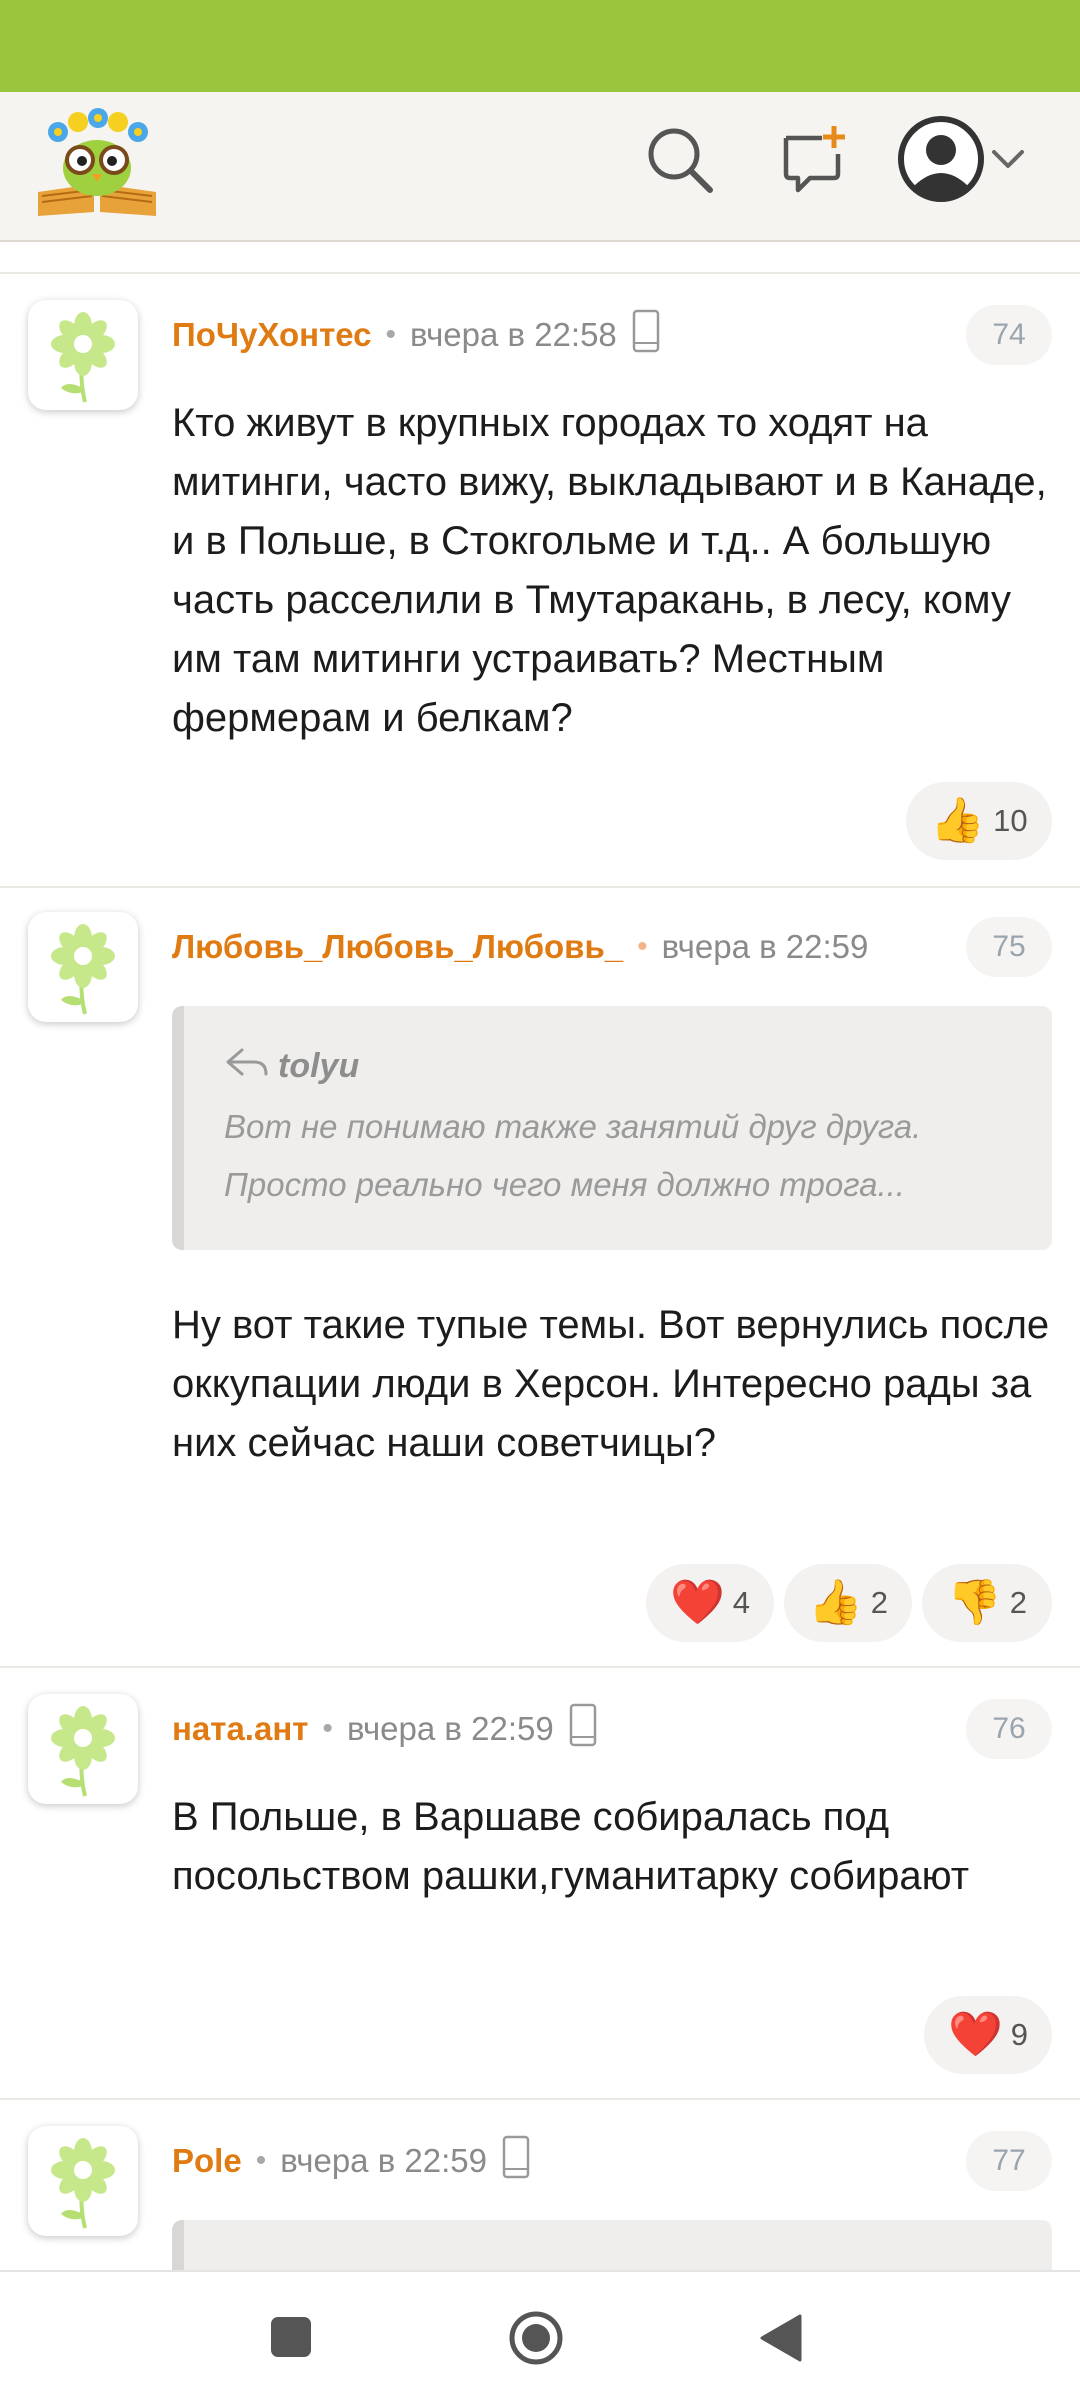 The height and width of the screenshot is (2402, 1080). I want to click on comment-meta: ната.ант • вчера в 22:59, so click(385, 1729).